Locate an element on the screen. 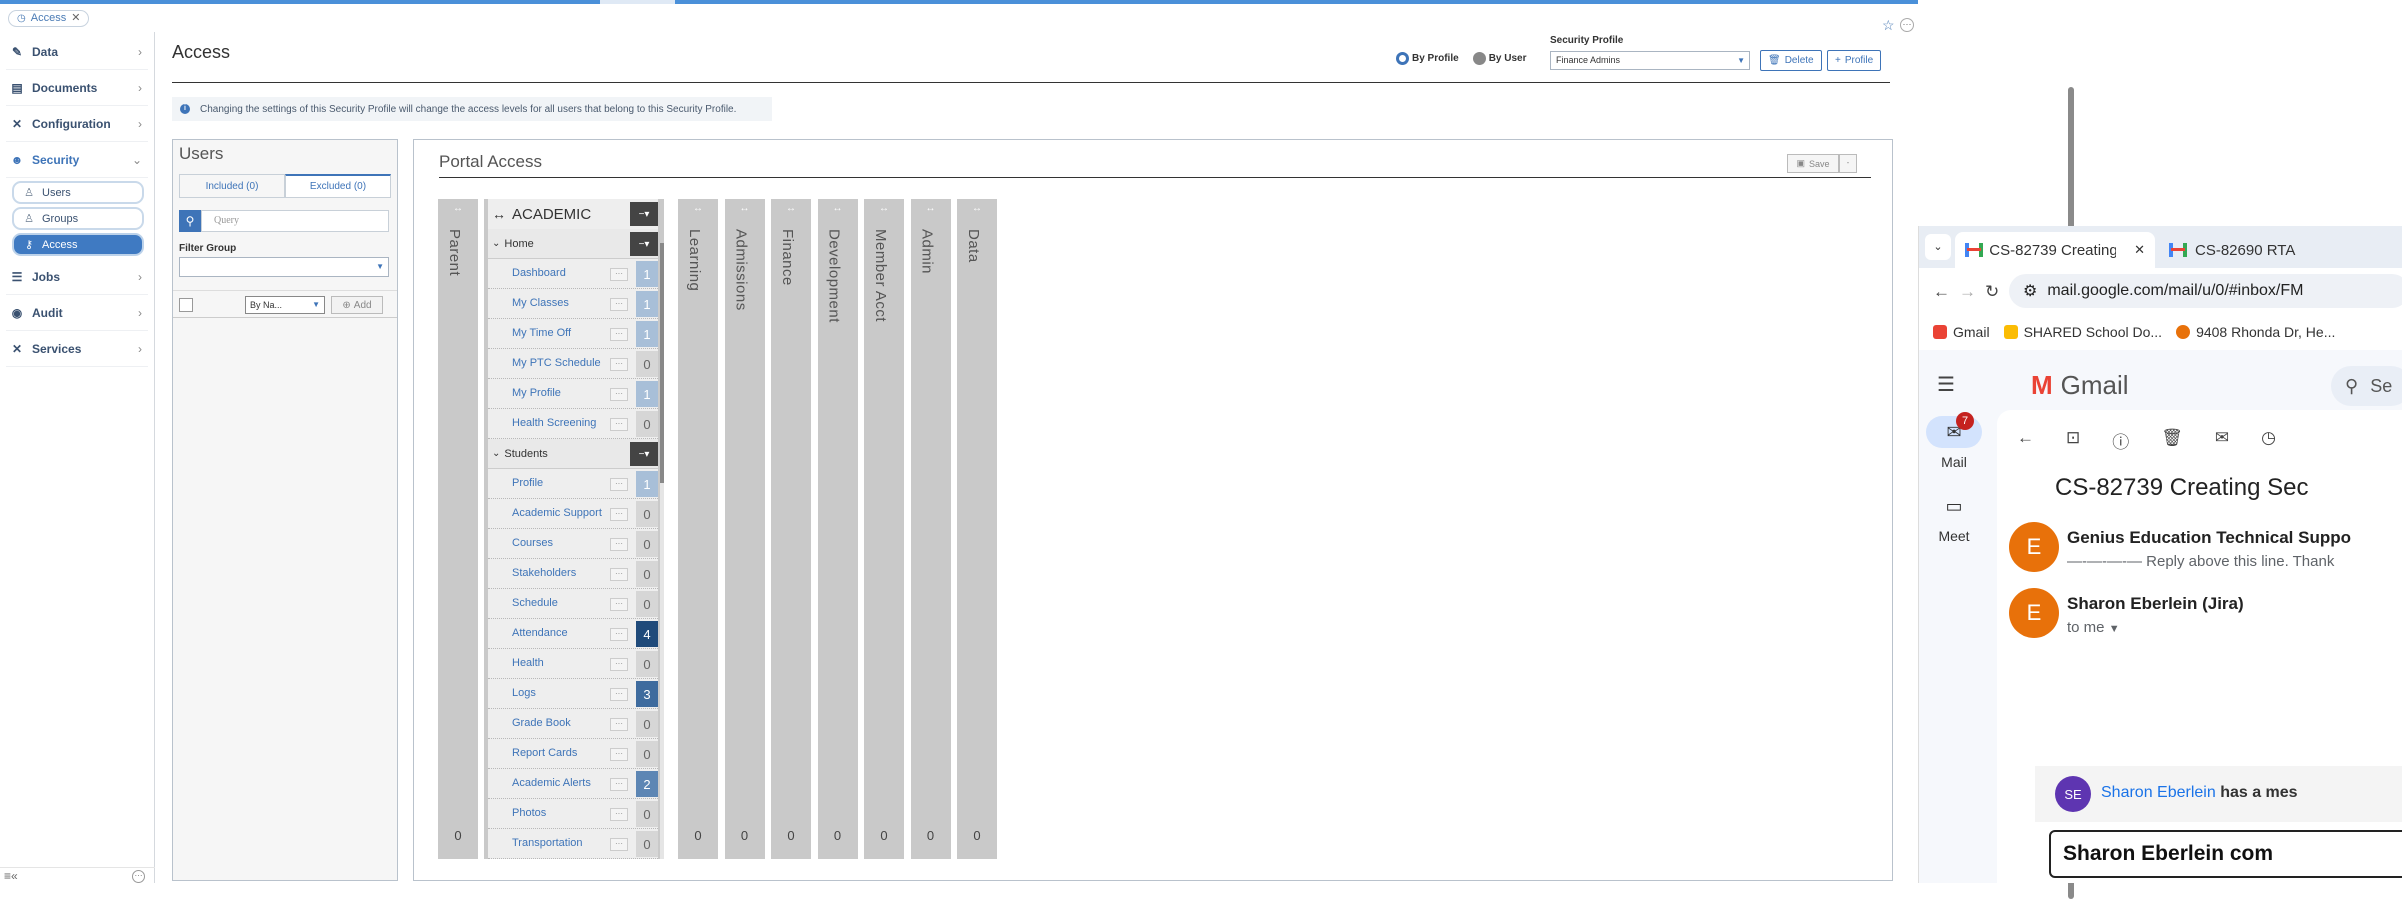 The image size is (2402, 899). query-input: Query is located at coordinates (295, 221).